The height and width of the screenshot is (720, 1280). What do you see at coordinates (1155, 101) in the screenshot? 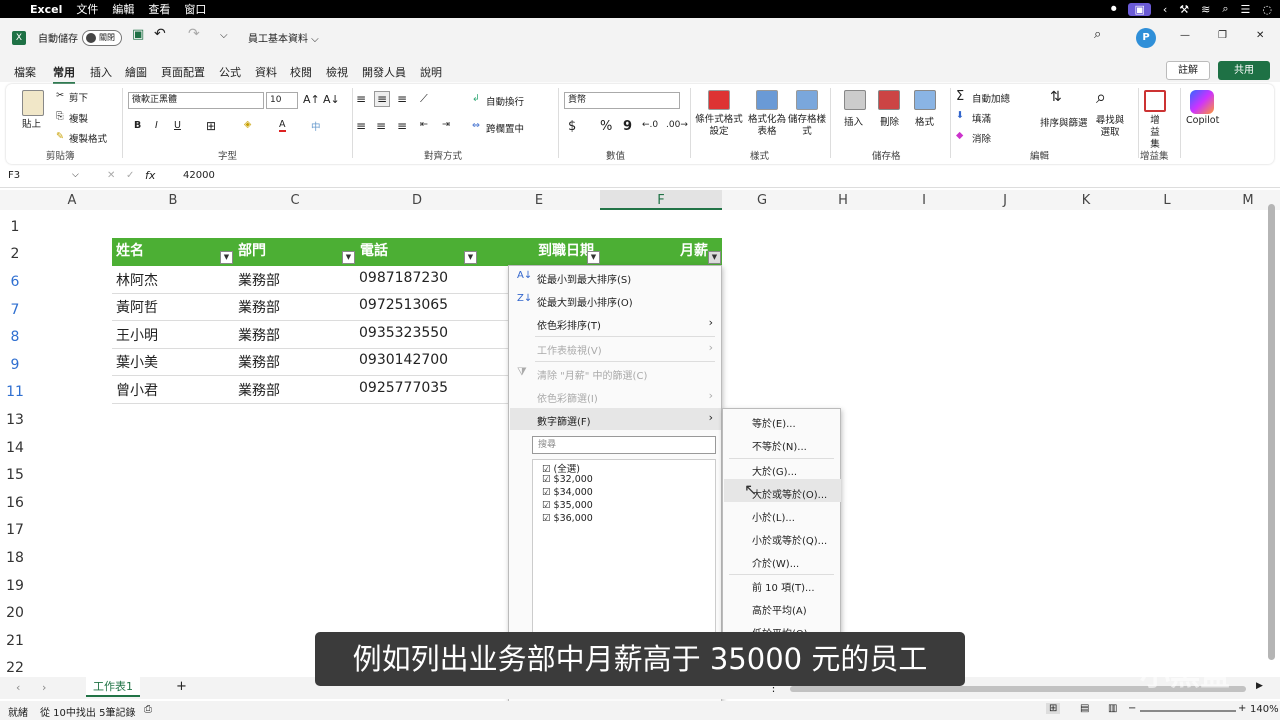
I see `addins-icon` at bounding box center [1155, 101].